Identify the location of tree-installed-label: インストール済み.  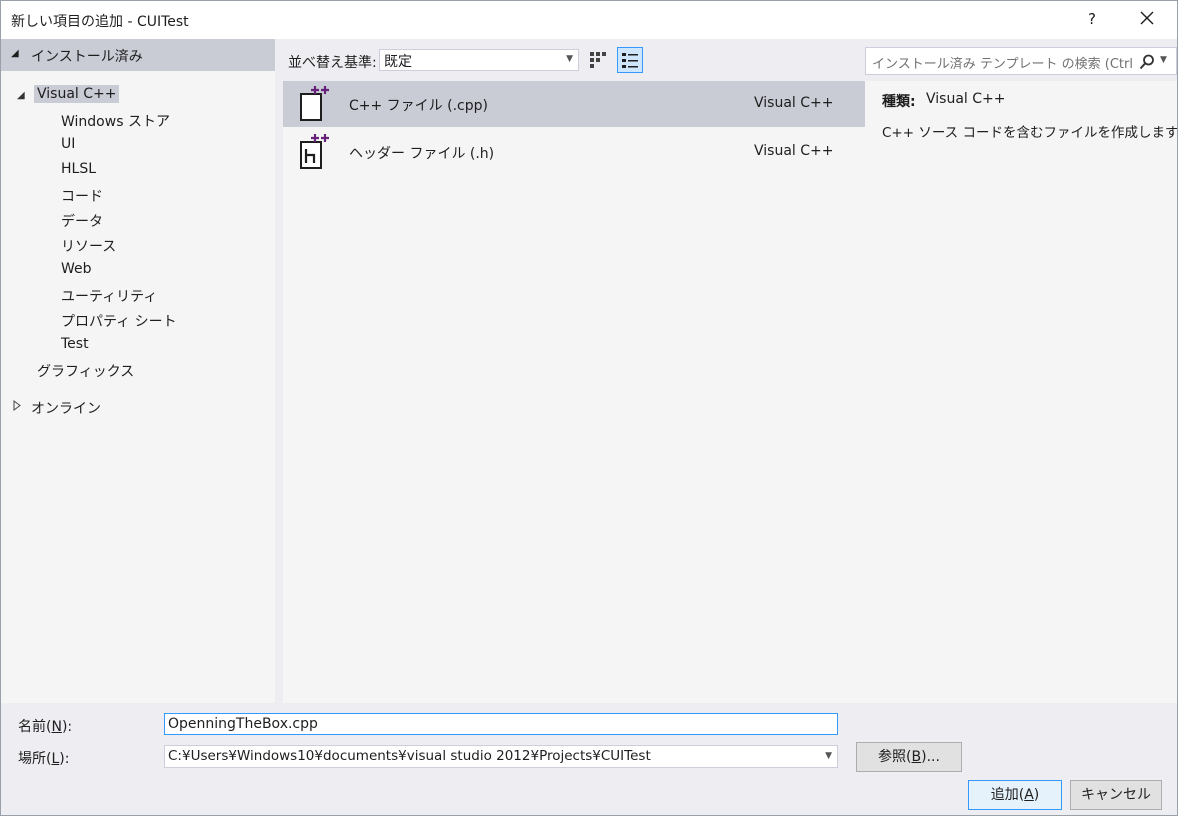
(87, 57).